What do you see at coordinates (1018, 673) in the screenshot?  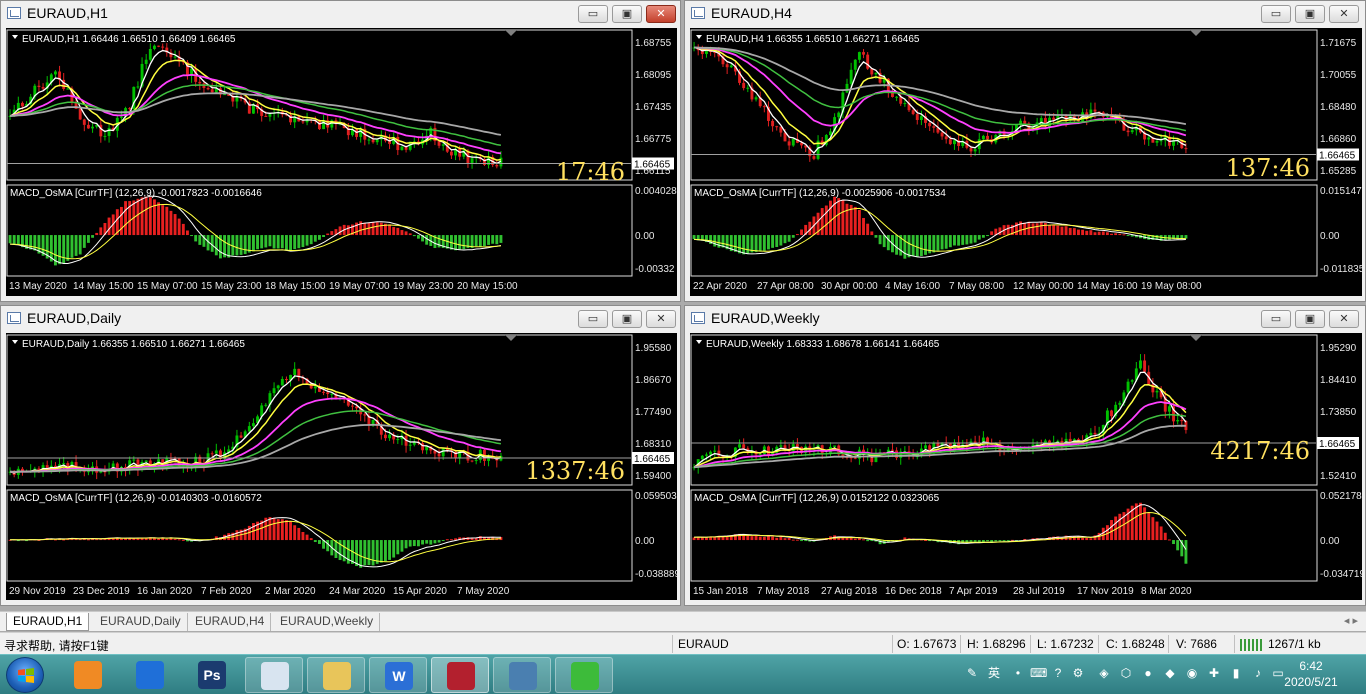 I see `punctuation-icon: •` at bounding box center [1018, 673].